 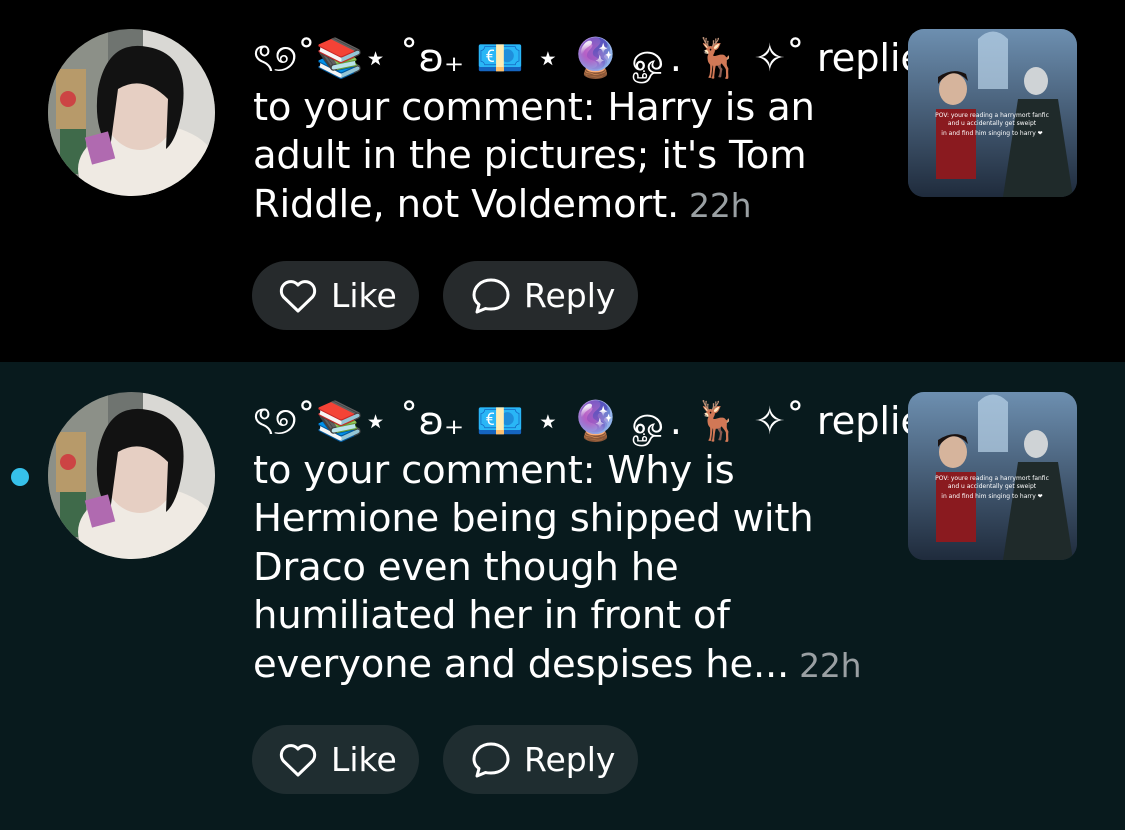 What do you see at coordinates (491, 615) in the screenshot?
I see `comment-line: humiliated her in front of` at bounding box center [491, 615].